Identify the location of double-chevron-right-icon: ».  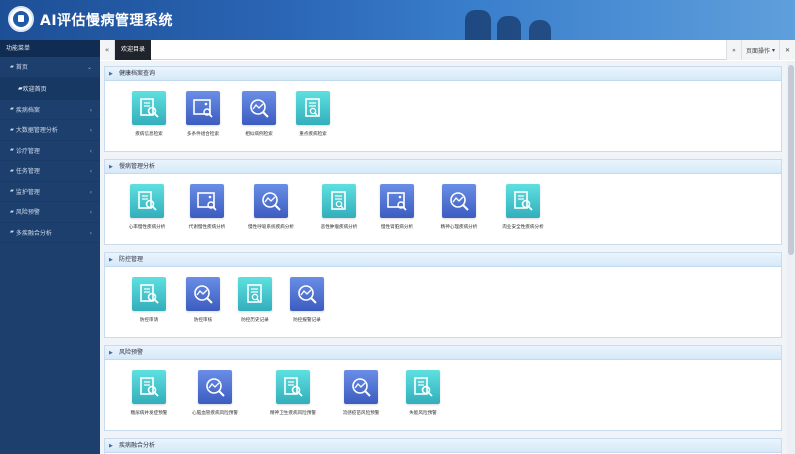
(734, 50).